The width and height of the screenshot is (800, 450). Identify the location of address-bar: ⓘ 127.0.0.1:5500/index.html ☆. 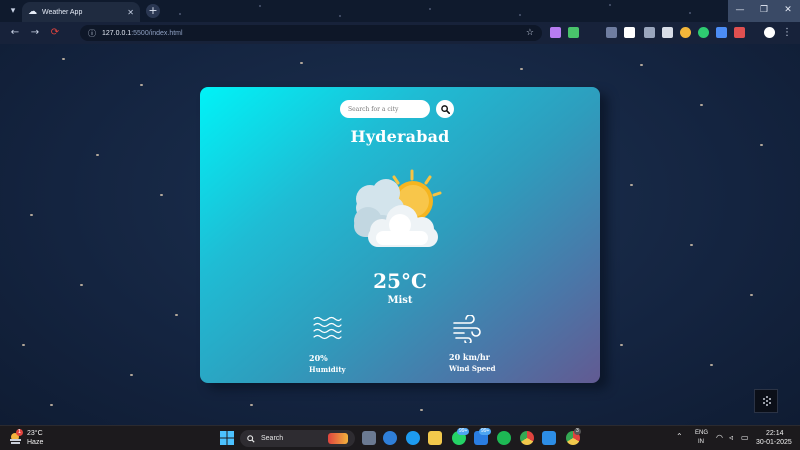
(311, 33).